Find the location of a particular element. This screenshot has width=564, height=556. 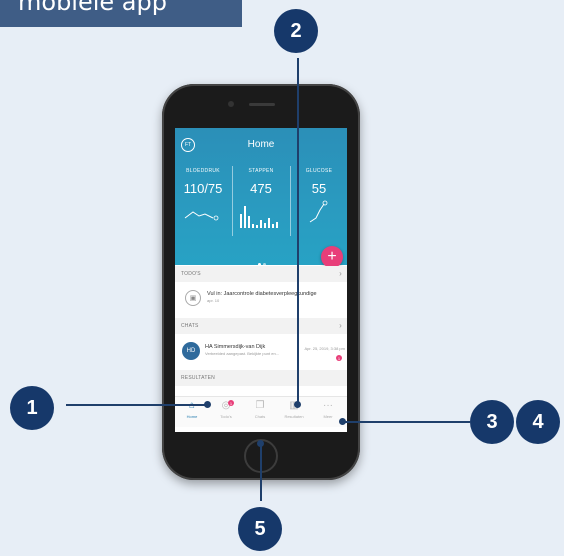

results-section-header: RESULTATEN is located at coordinates (261, 378).